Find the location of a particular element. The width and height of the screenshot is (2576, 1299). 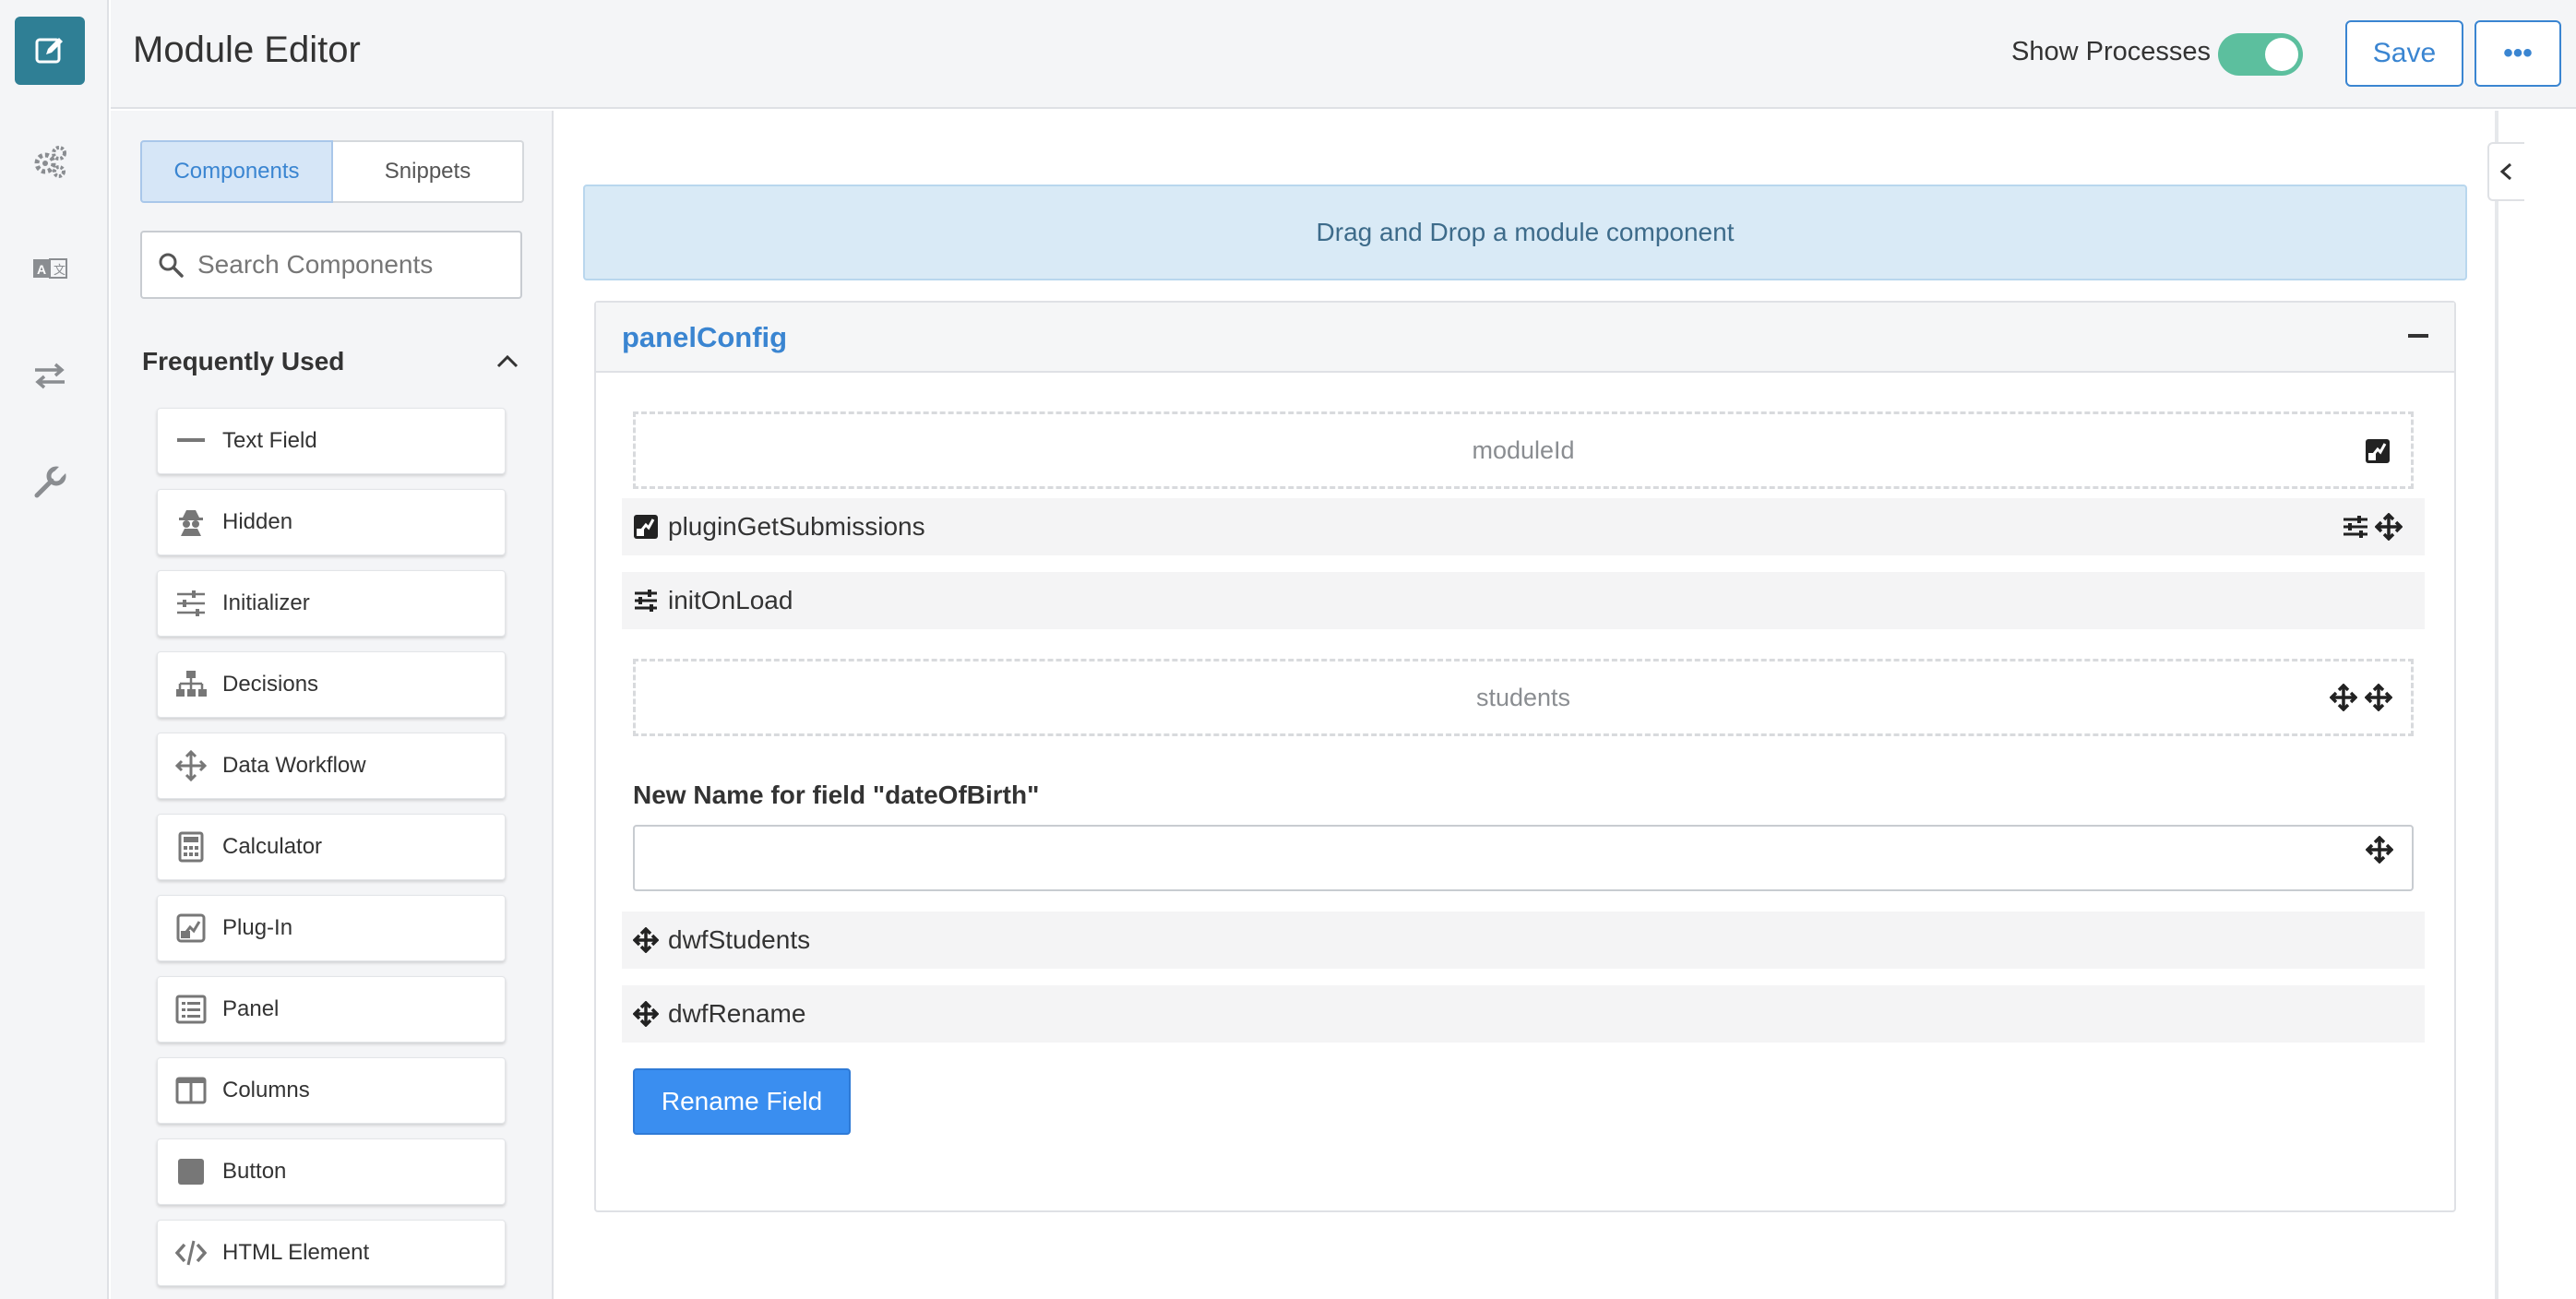

collapse-right-panel-button is located at coordinates (2506, 171).